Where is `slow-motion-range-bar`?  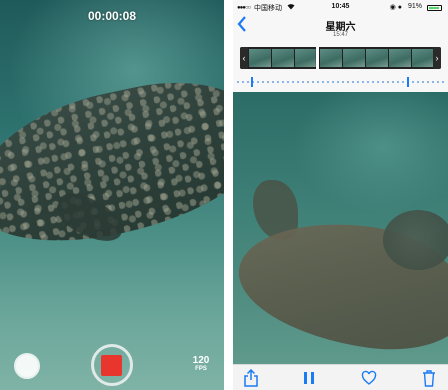
slow-motion-range-bar is located at coordinates (340, 82).